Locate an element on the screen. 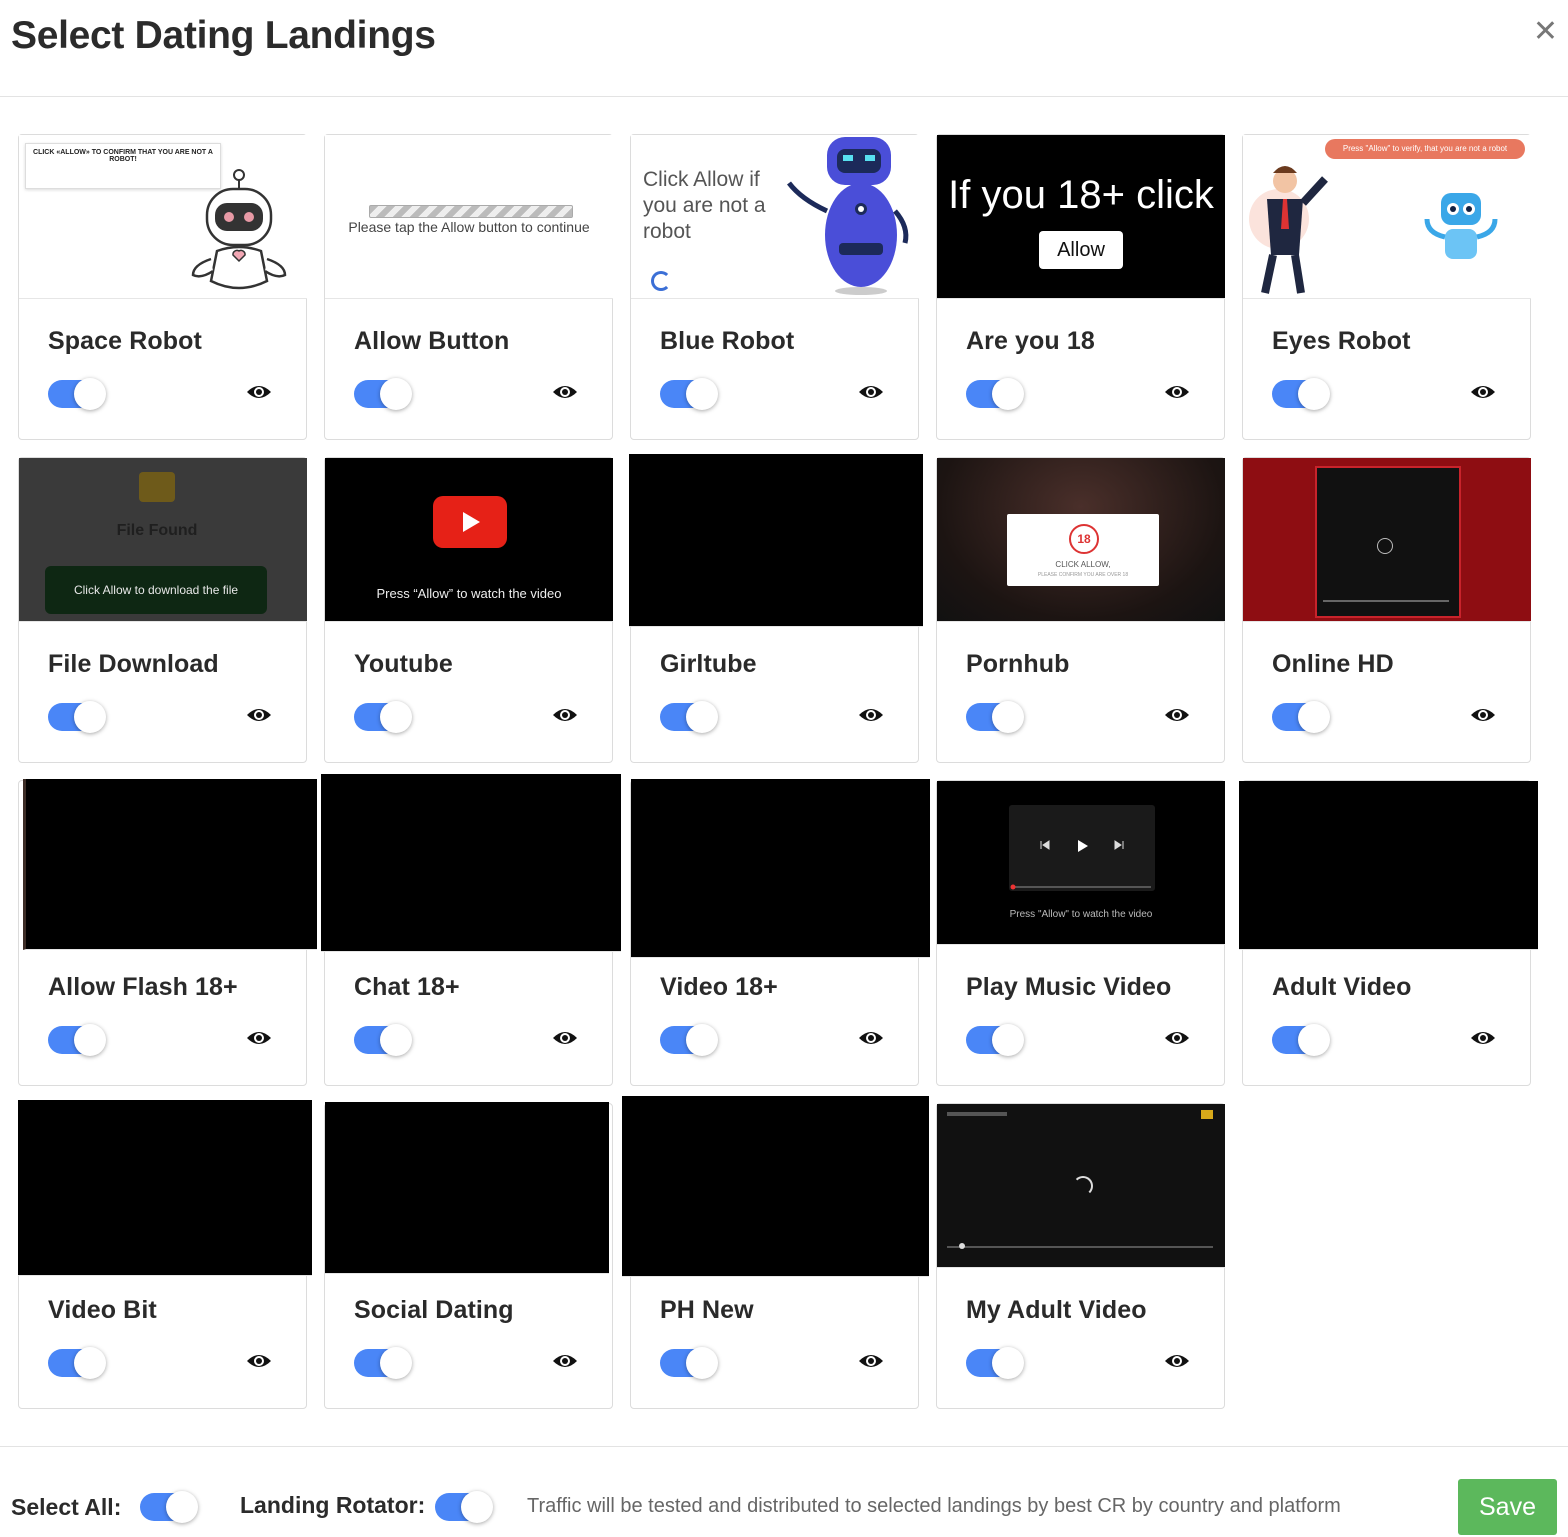 Image resolution: width=1568 pixels, height=1537 pixels. landing-card: Girltube is located at coordinates (776, 608).